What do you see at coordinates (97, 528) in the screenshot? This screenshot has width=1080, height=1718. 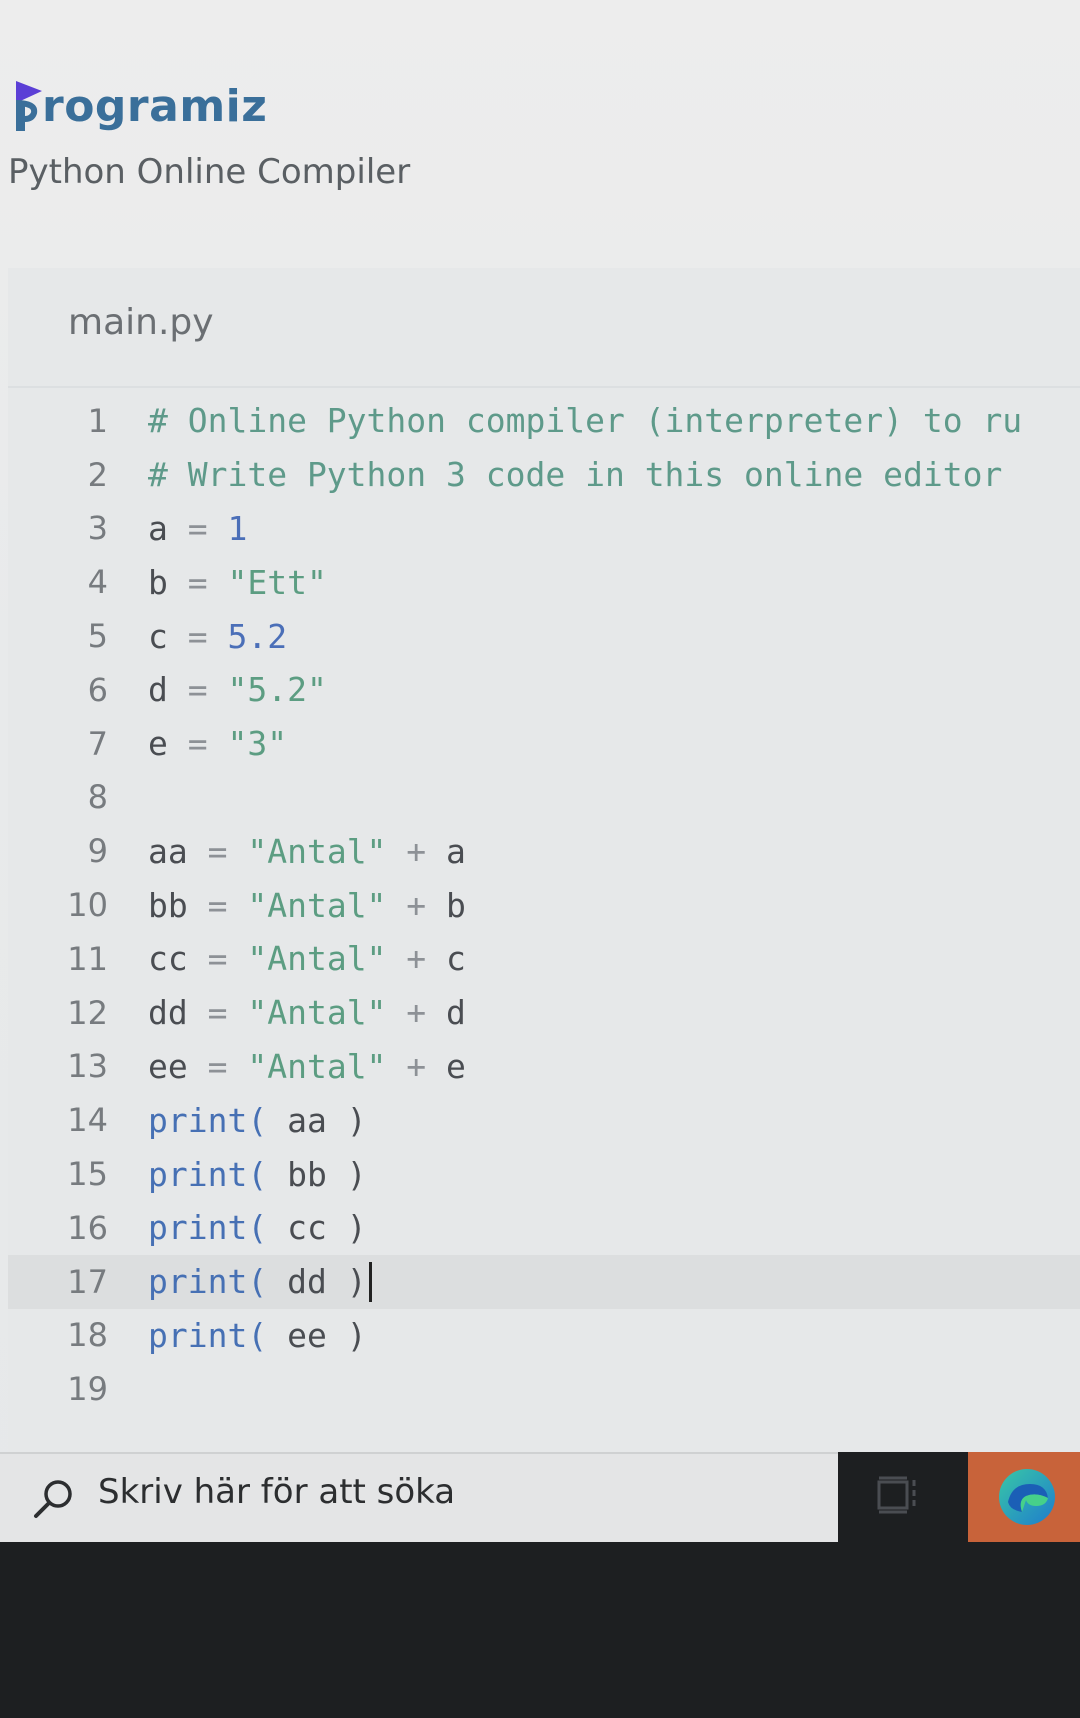 I see `line-number: 3` at bounding box center [97, 528].